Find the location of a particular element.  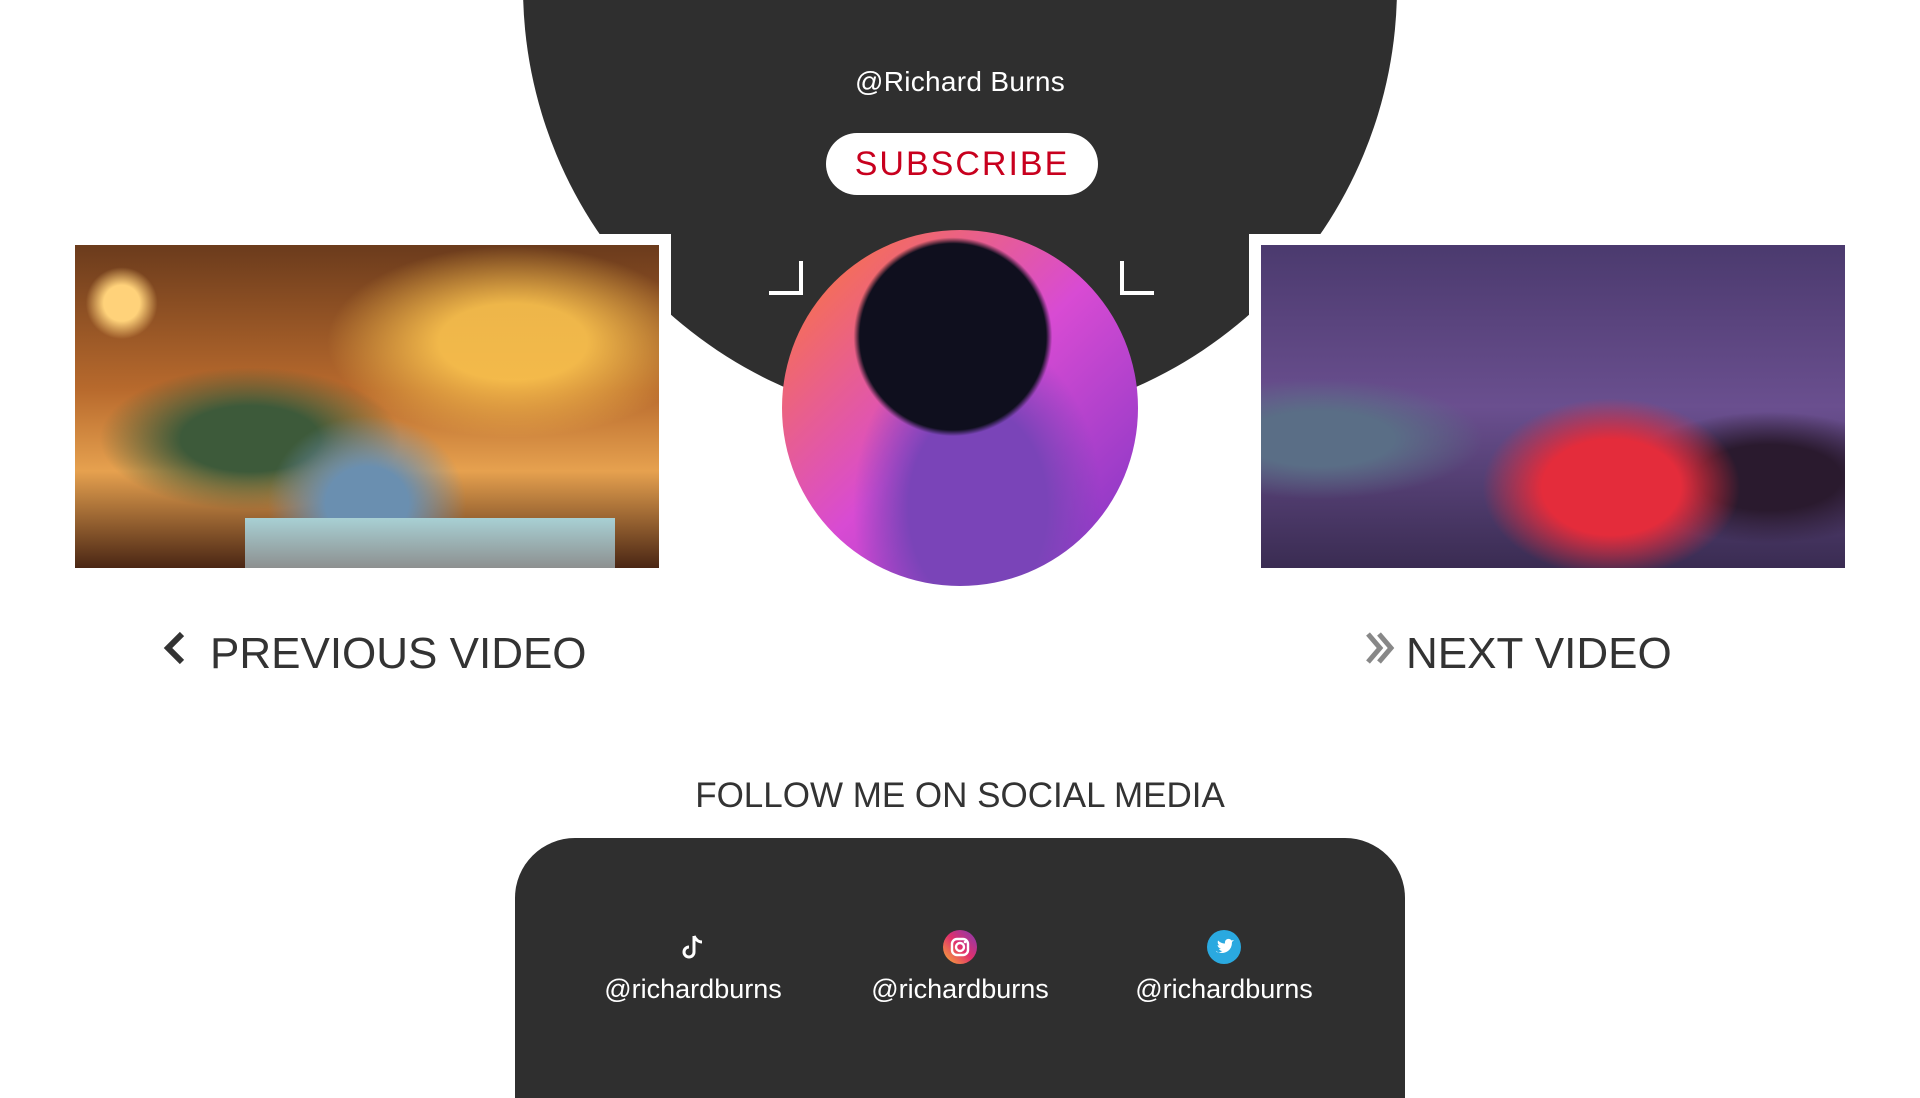

instagram-icon is located at coordinates (960, 947).